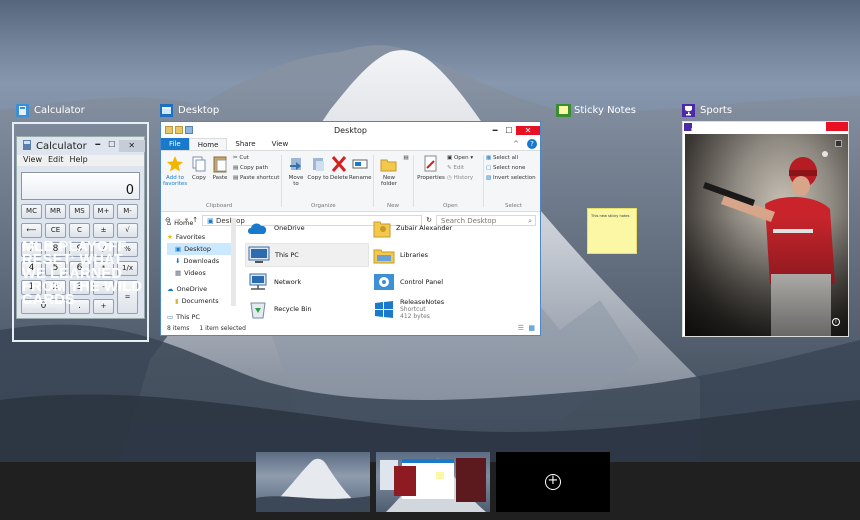 The width and height of the screenshot is (860, 520). I want to click on nav-item-videos: ▦ Videos, so click(201, 273).